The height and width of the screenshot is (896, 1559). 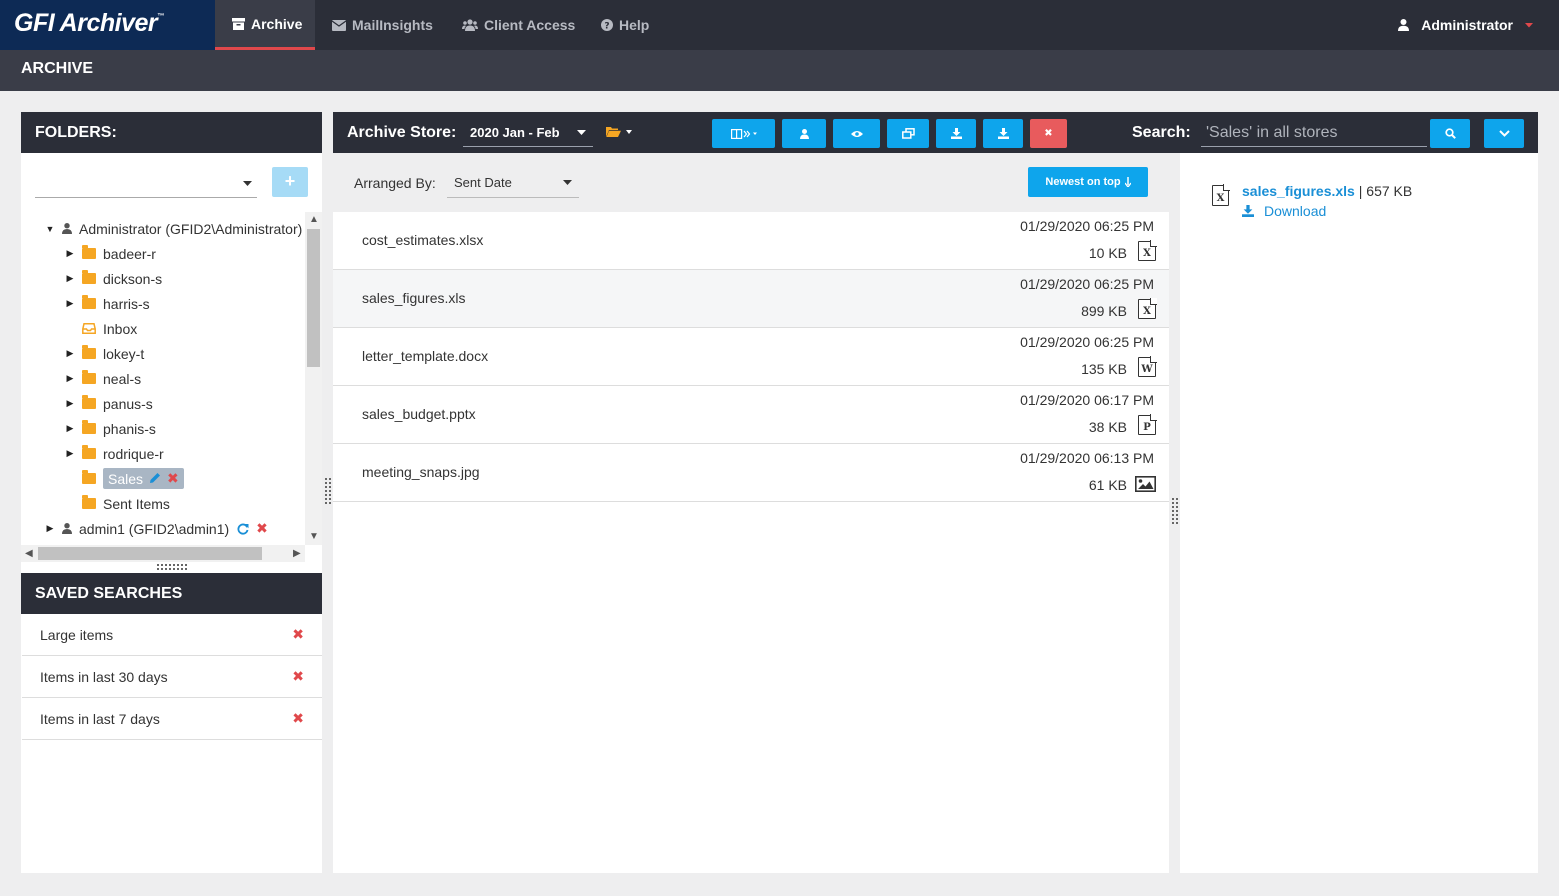 I want to click on app-logo: GFI Archiver™, so click(x=107, y=25).